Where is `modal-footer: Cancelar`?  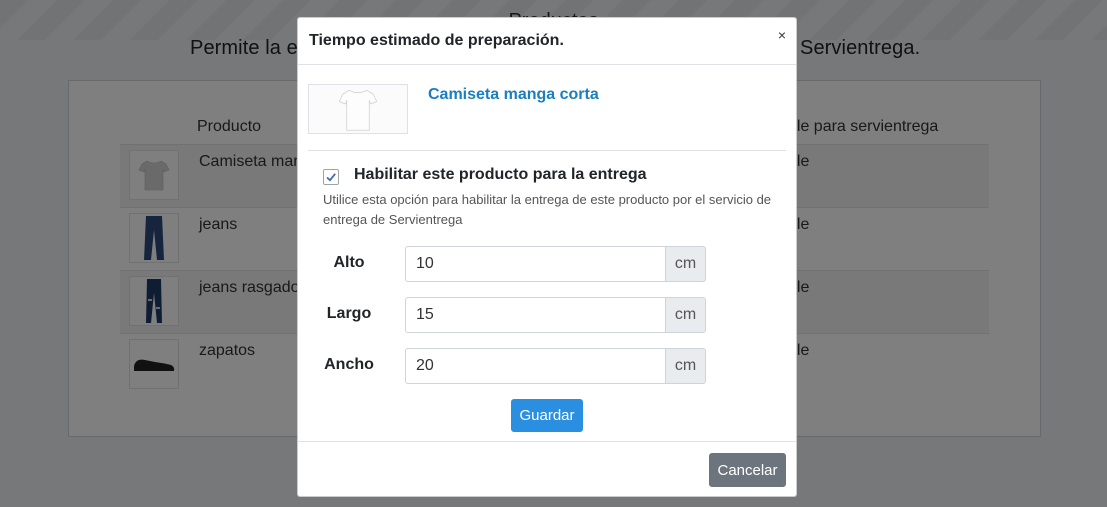 modal-footer: Cancelar is located at coordinates (547, 469).